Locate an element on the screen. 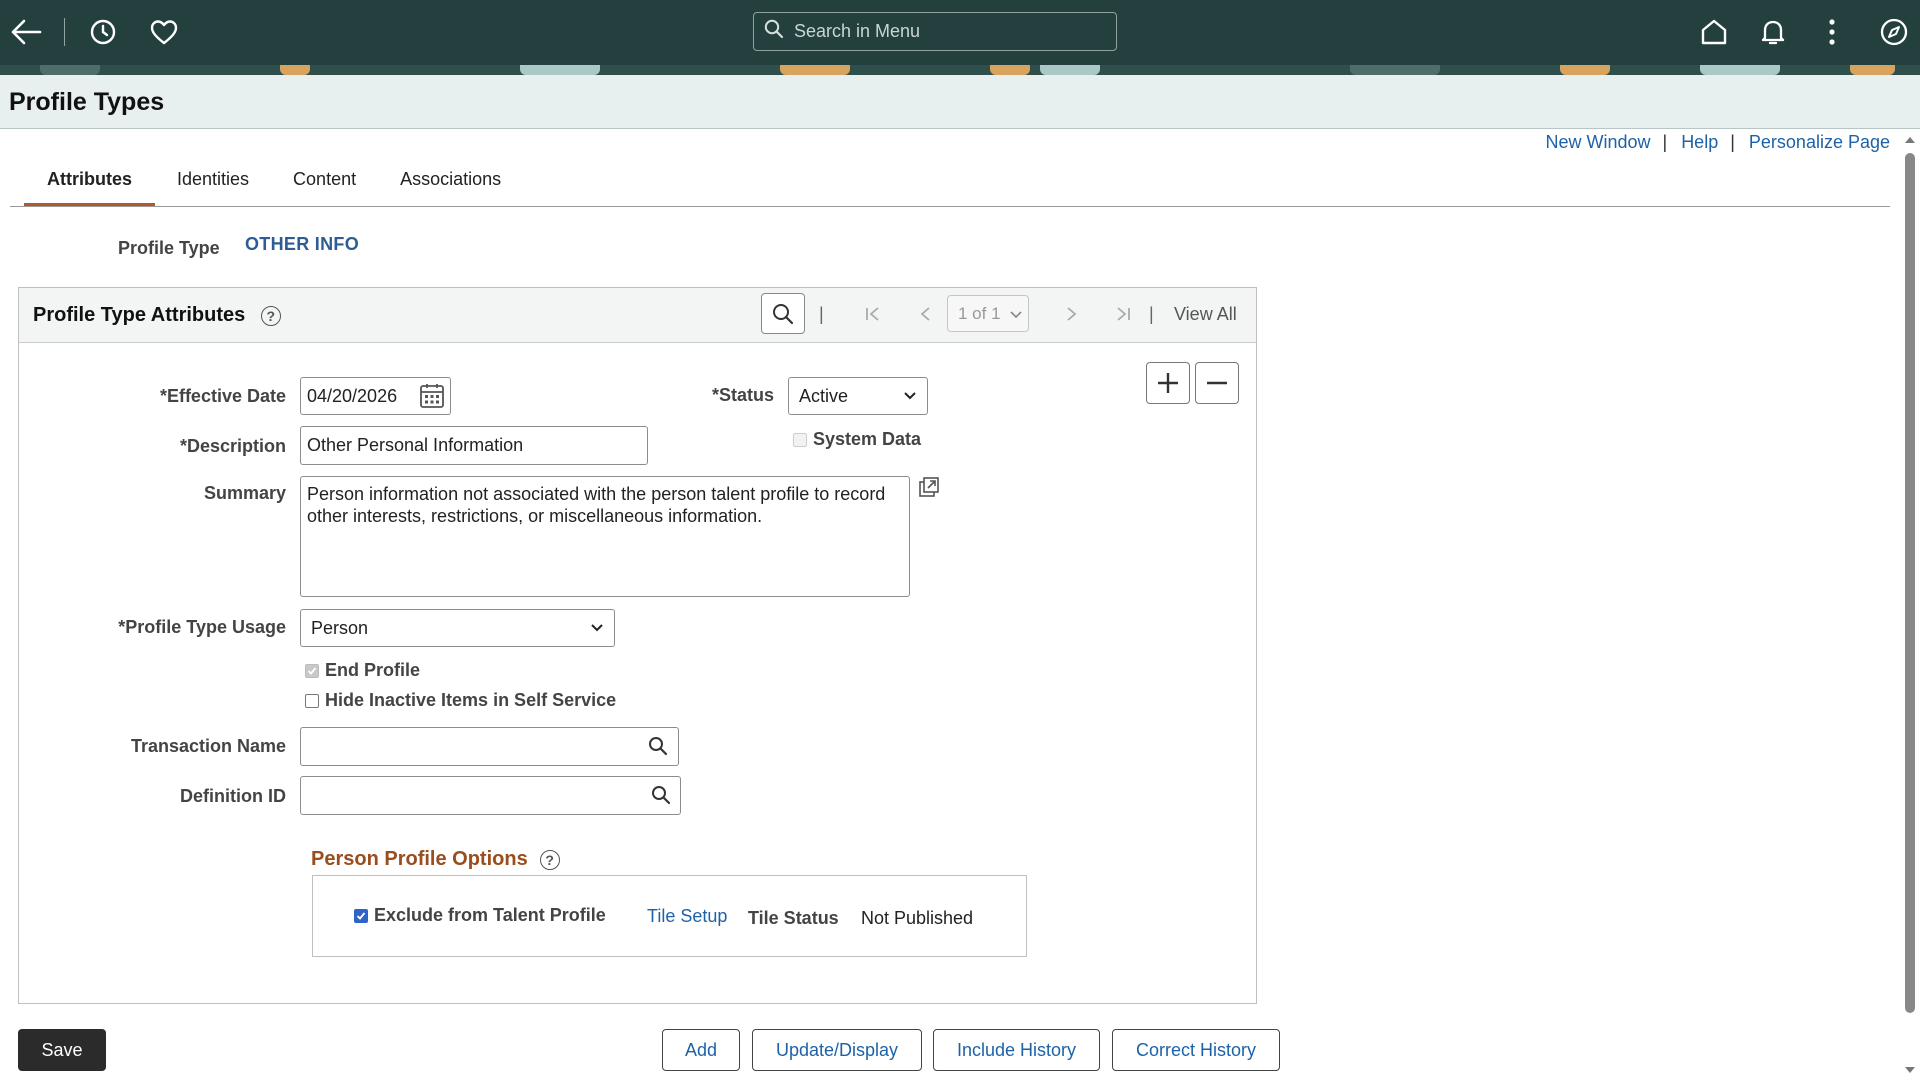 This screenshot has height=1080, width=1920. scroll-up-icon is located at coordinates (1910, 140).